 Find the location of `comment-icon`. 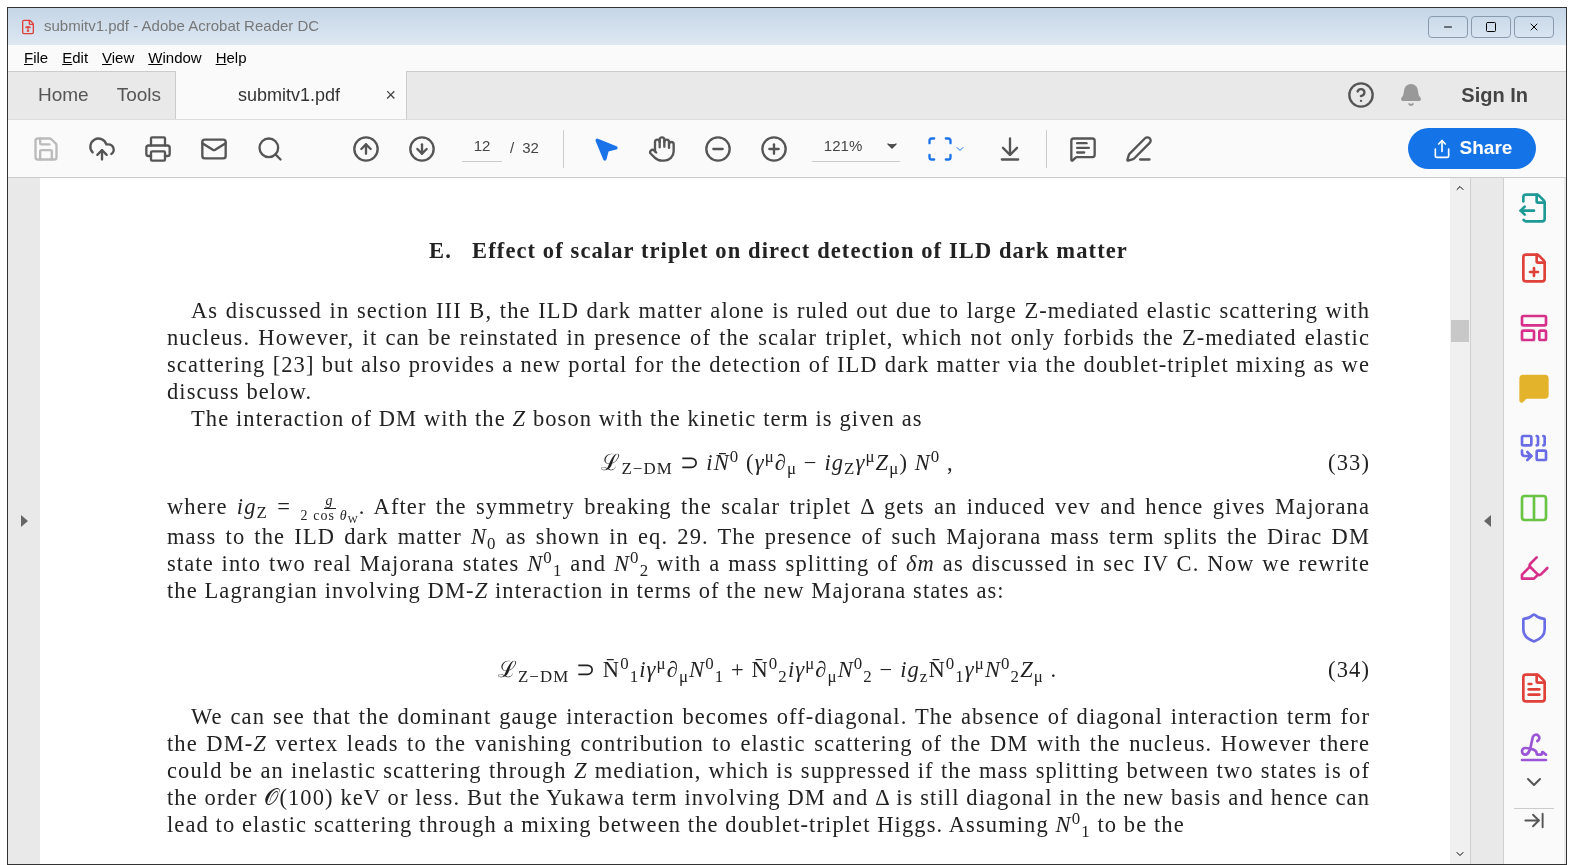

comment-icon is located at coordinates (1534, 388).